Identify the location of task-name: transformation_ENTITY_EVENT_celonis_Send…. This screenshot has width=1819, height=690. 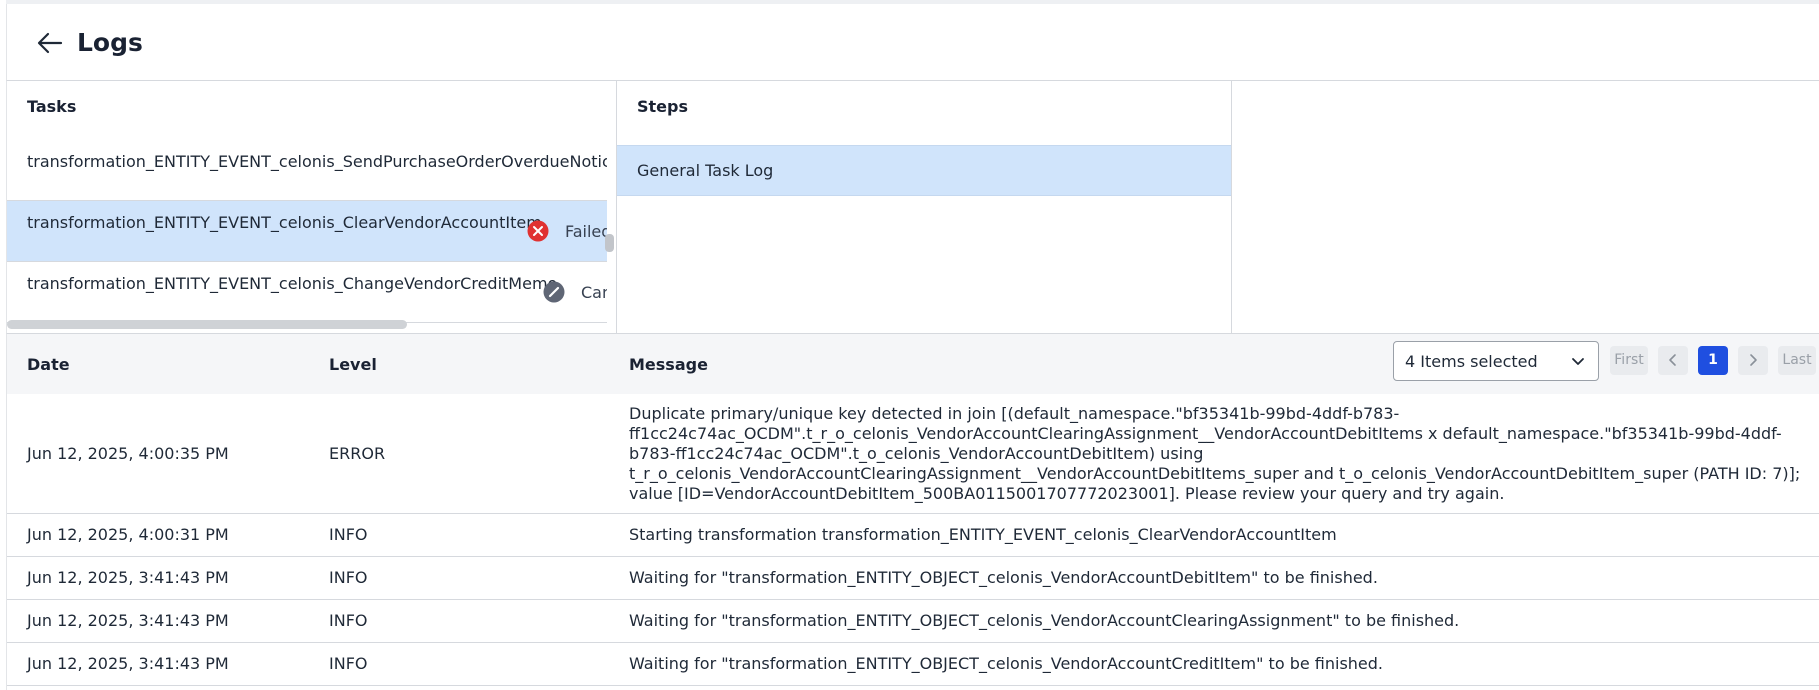
(317, 161).